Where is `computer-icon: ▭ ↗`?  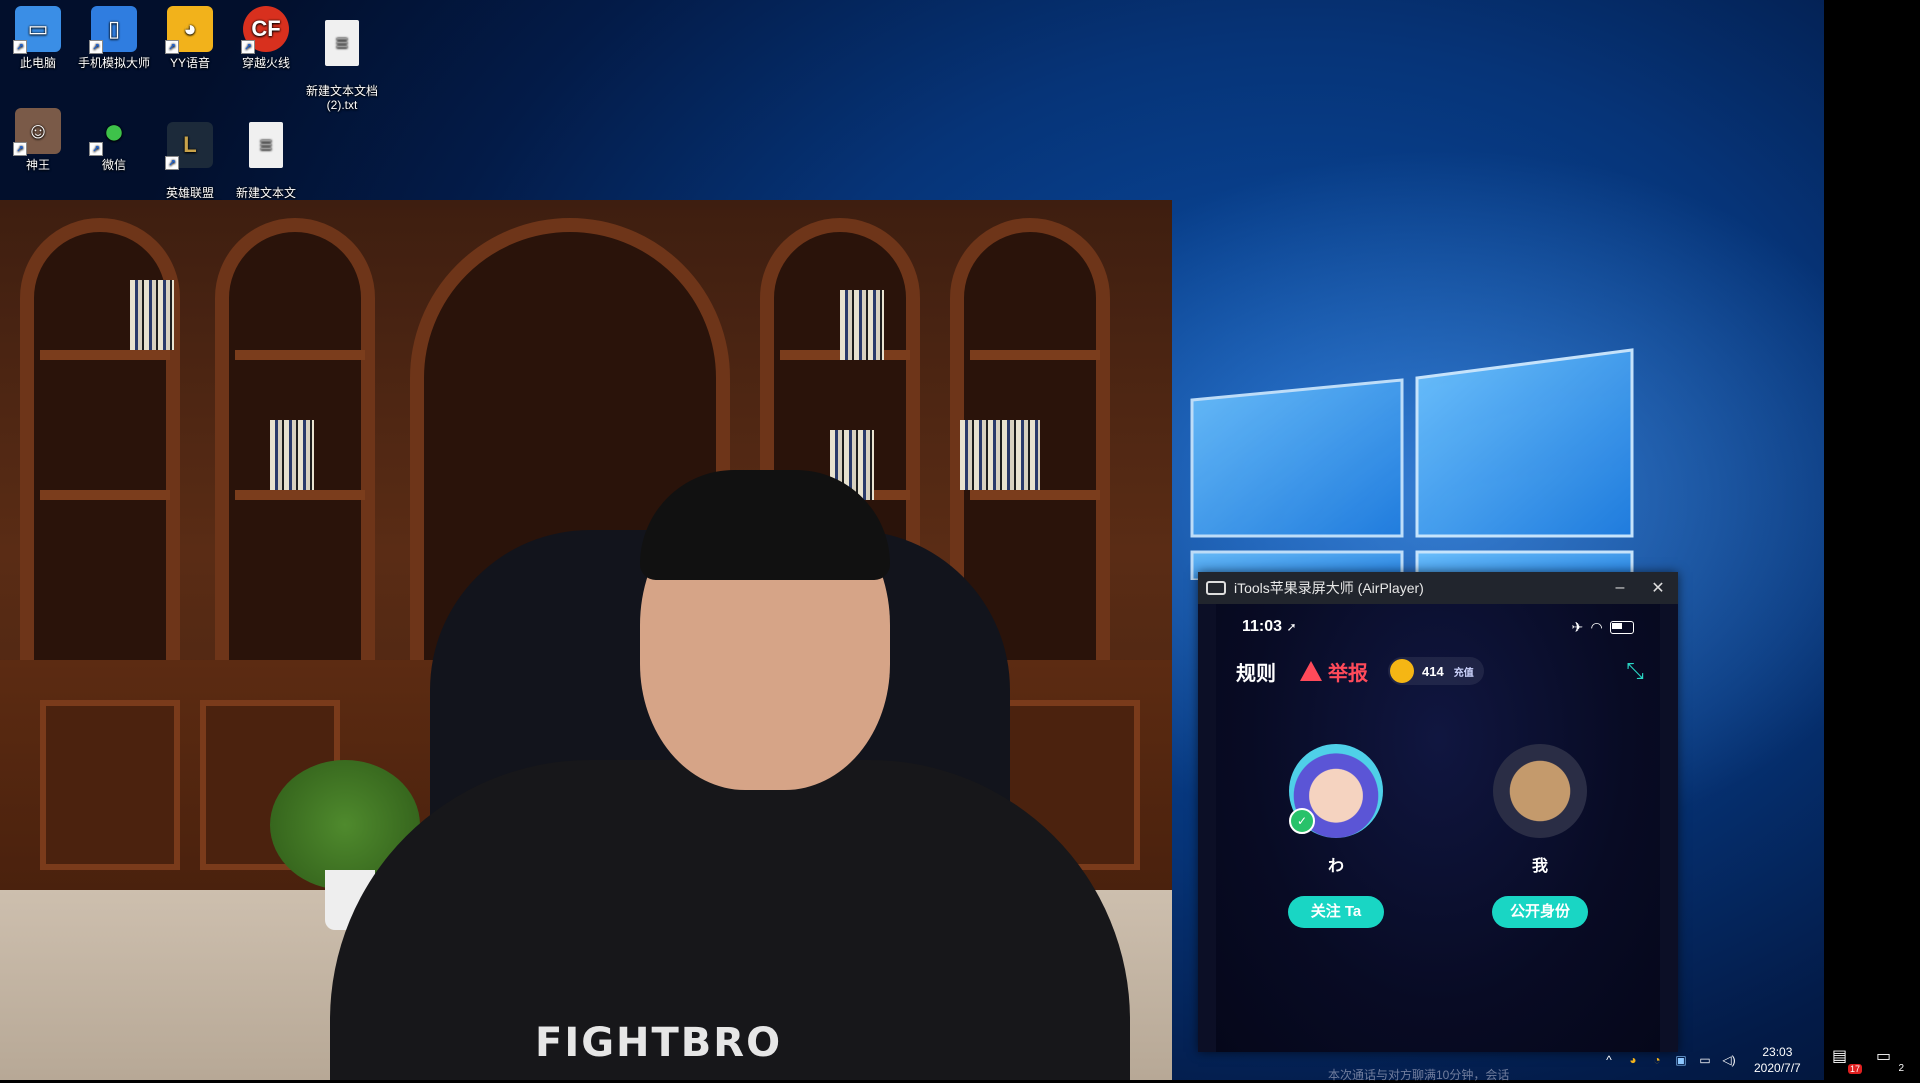
computer-icon: ▭ ↗ is located at coordinates (37, 30).